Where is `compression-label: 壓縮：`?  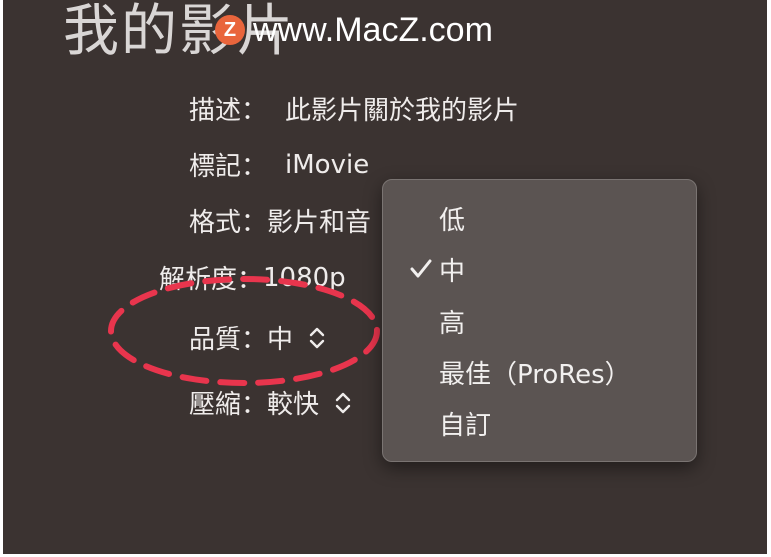 compression-label: 壓縮： is located at coordinates (228, 405).